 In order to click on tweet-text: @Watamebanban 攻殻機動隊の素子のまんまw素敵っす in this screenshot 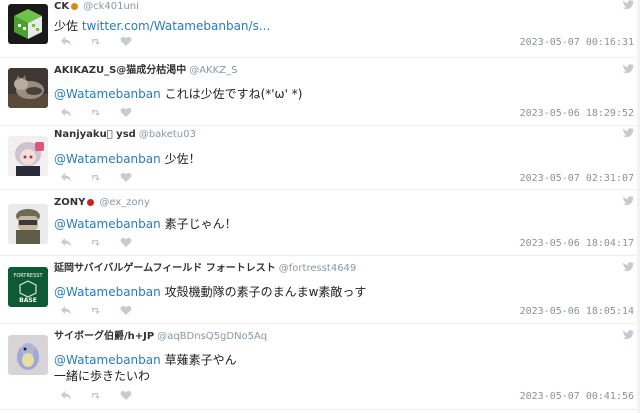, I will do `click(210, 292)`.